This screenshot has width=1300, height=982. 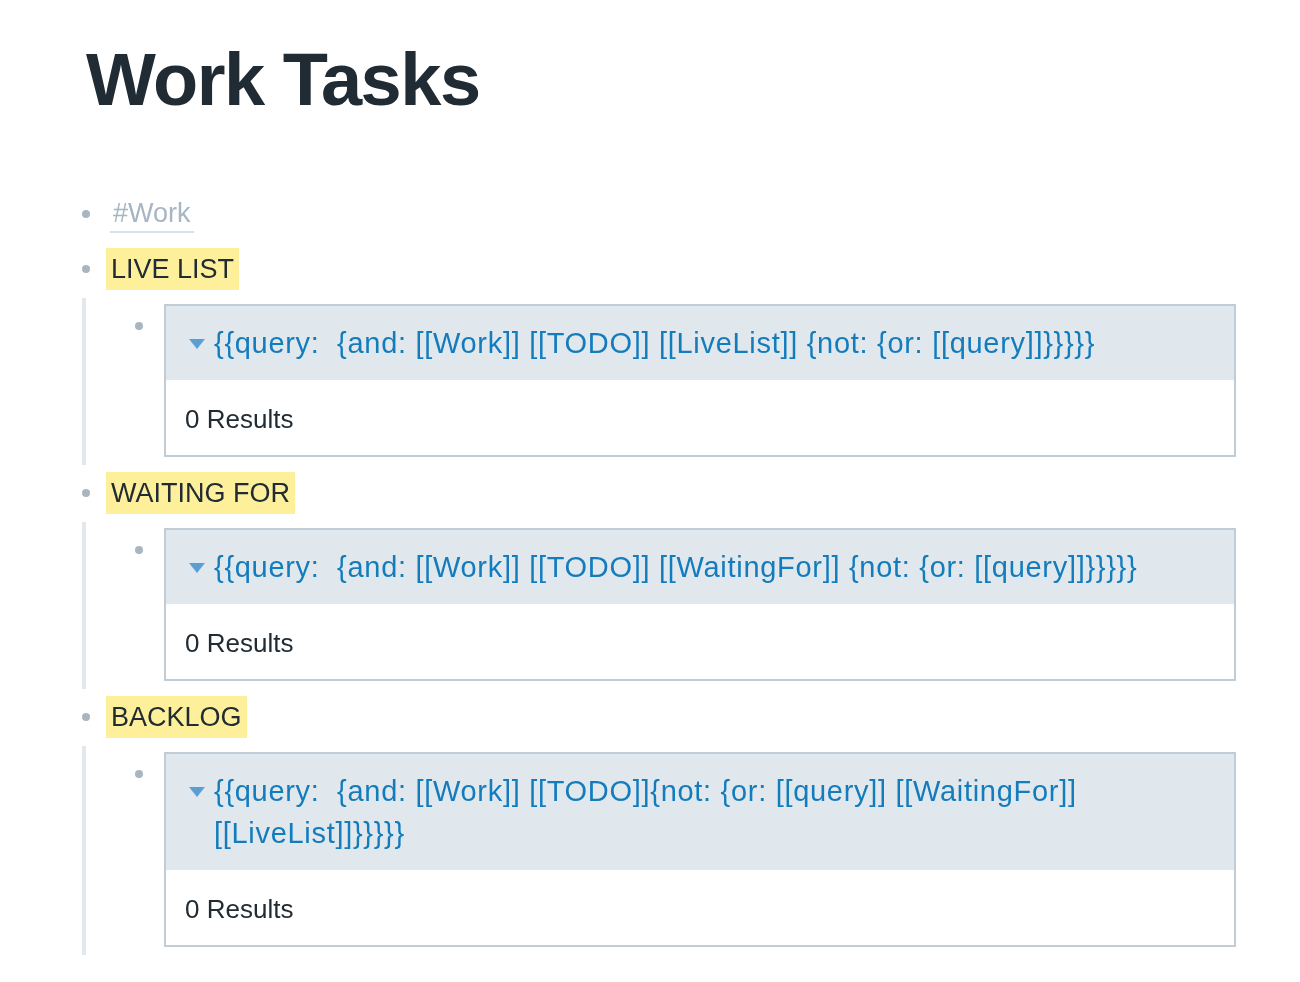 I want to click on query-text: {{query: {and: [[Work]] [[TODO]]{not: {or: [[query]] [[WaitingFor]] [[LiveList]]}}}}}, so click(x=715, y=812).